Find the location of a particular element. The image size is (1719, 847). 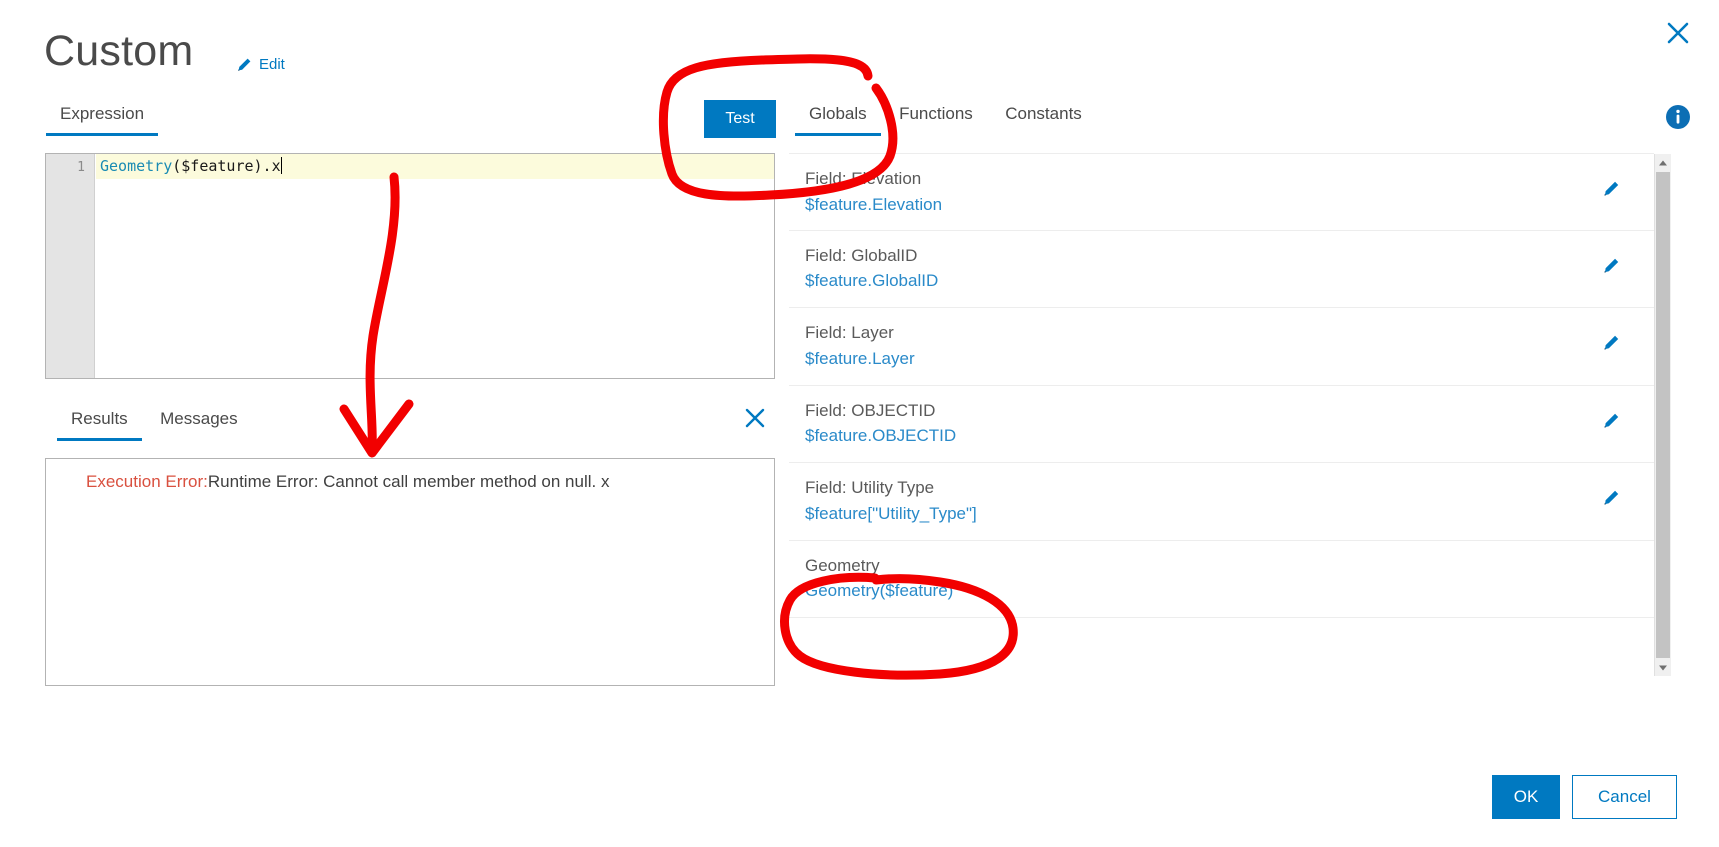

test-button: Test is located at coordinates (740, 119).